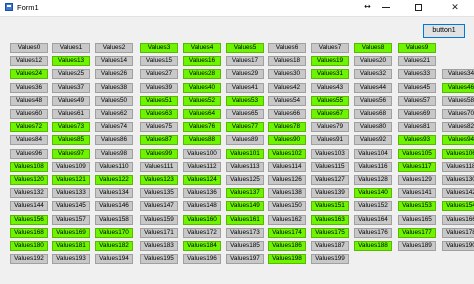  Describe the element at coordinates (245, 114) in the screenshot. I see `value-label: Values65` at that location.